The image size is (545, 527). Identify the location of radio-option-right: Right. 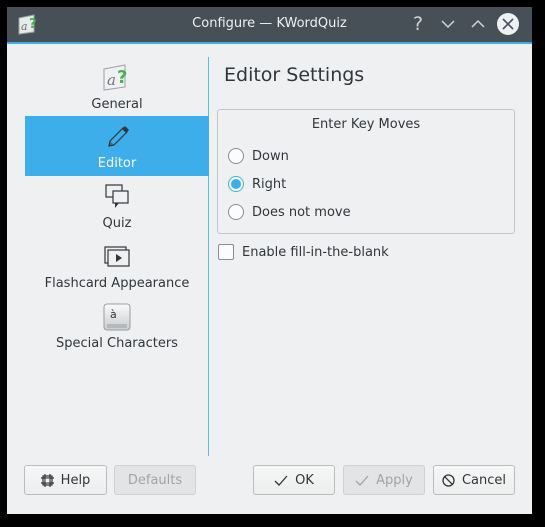
(257, 184).